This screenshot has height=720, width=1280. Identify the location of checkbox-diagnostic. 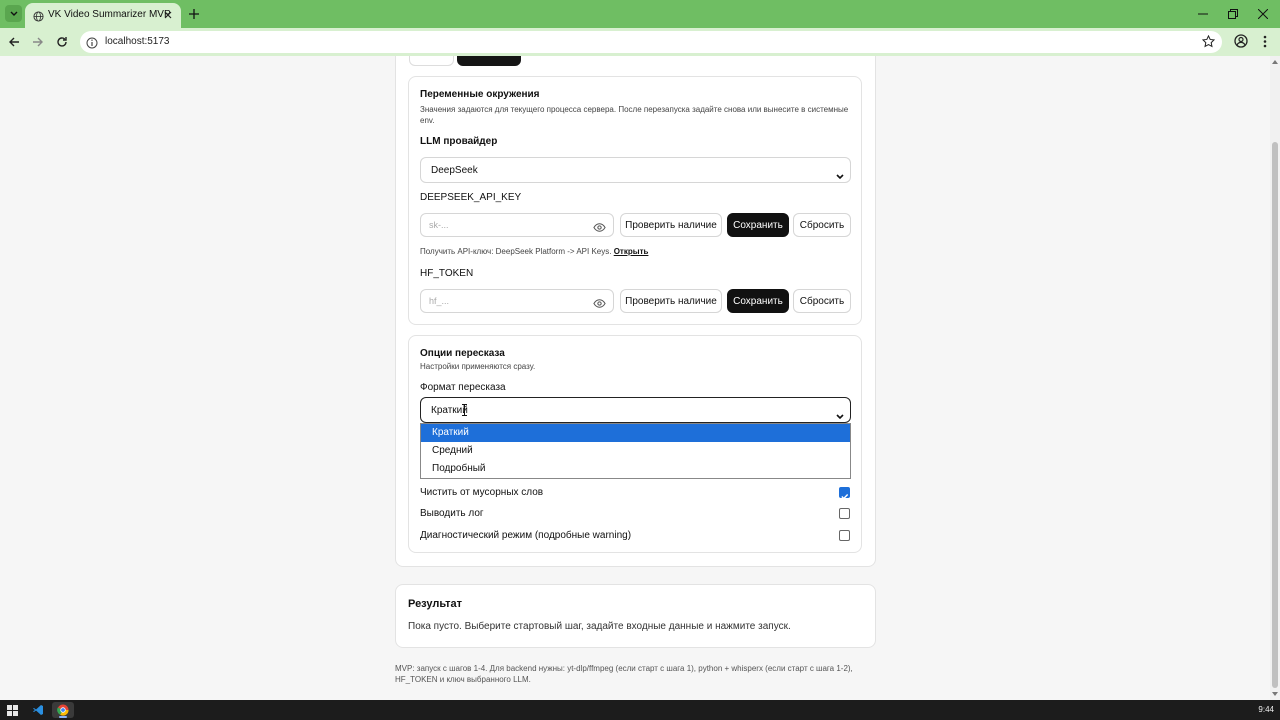
(844, 535).